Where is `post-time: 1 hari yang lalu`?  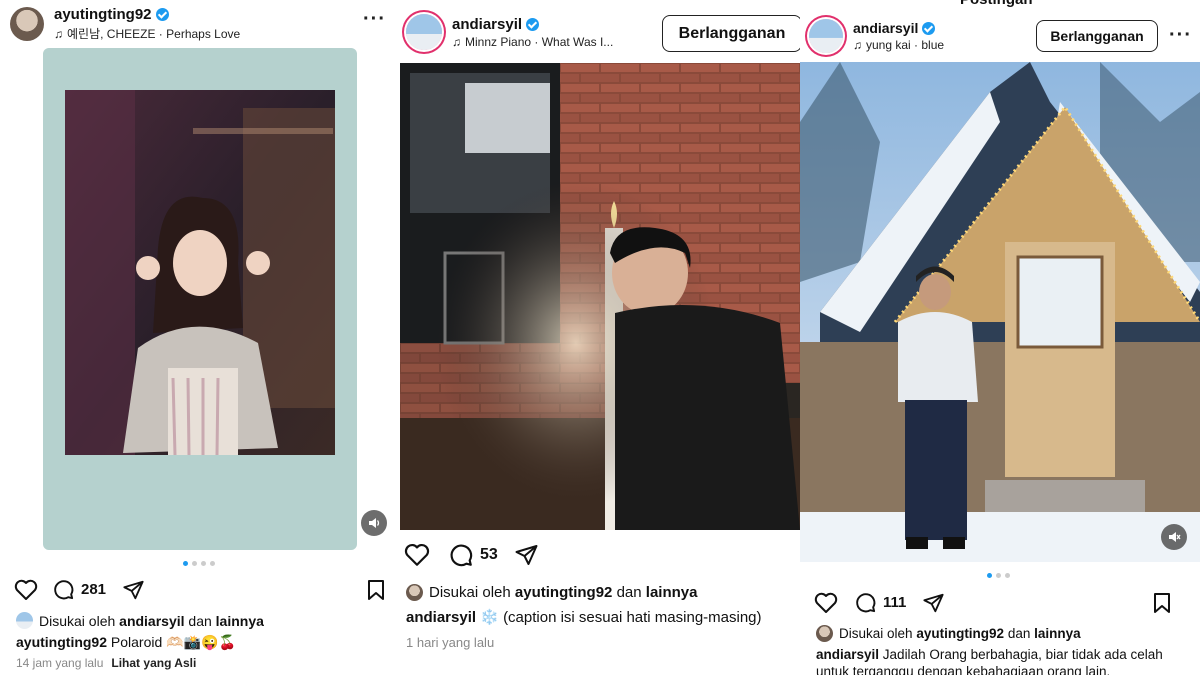
post-time: 1 hari yang lalu is located at coordinates (450, 642).